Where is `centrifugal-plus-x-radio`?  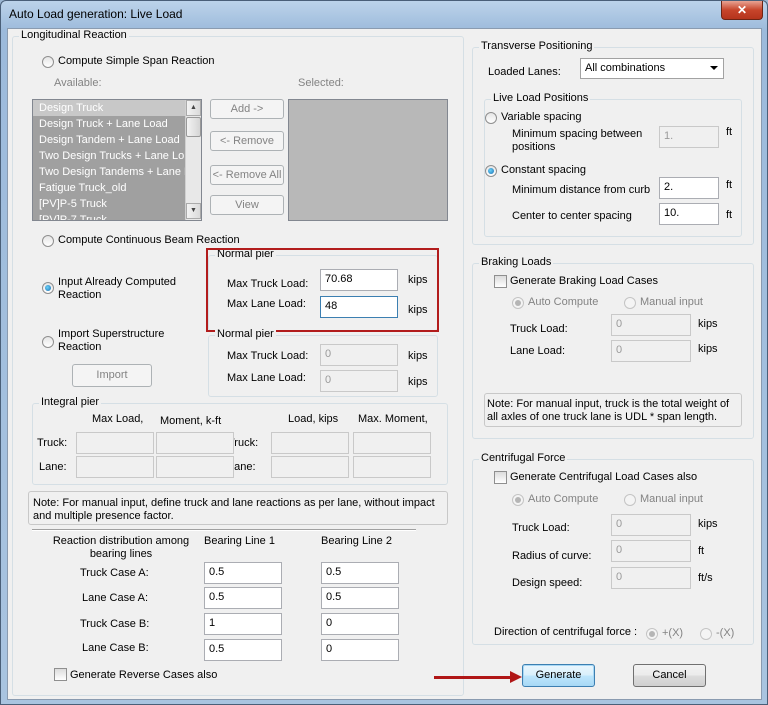 centrifugal-plus-x-radio is located at coordinates (652, 634).